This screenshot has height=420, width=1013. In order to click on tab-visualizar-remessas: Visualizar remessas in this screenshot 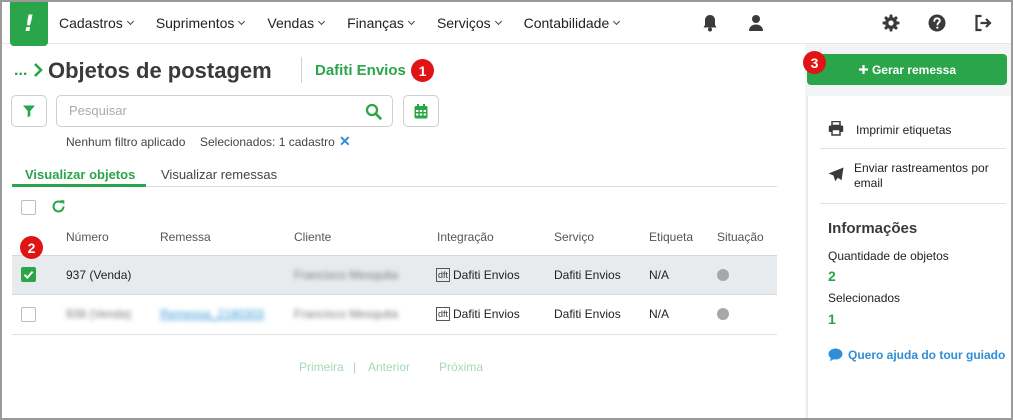, I will do `click(219, 174)`.